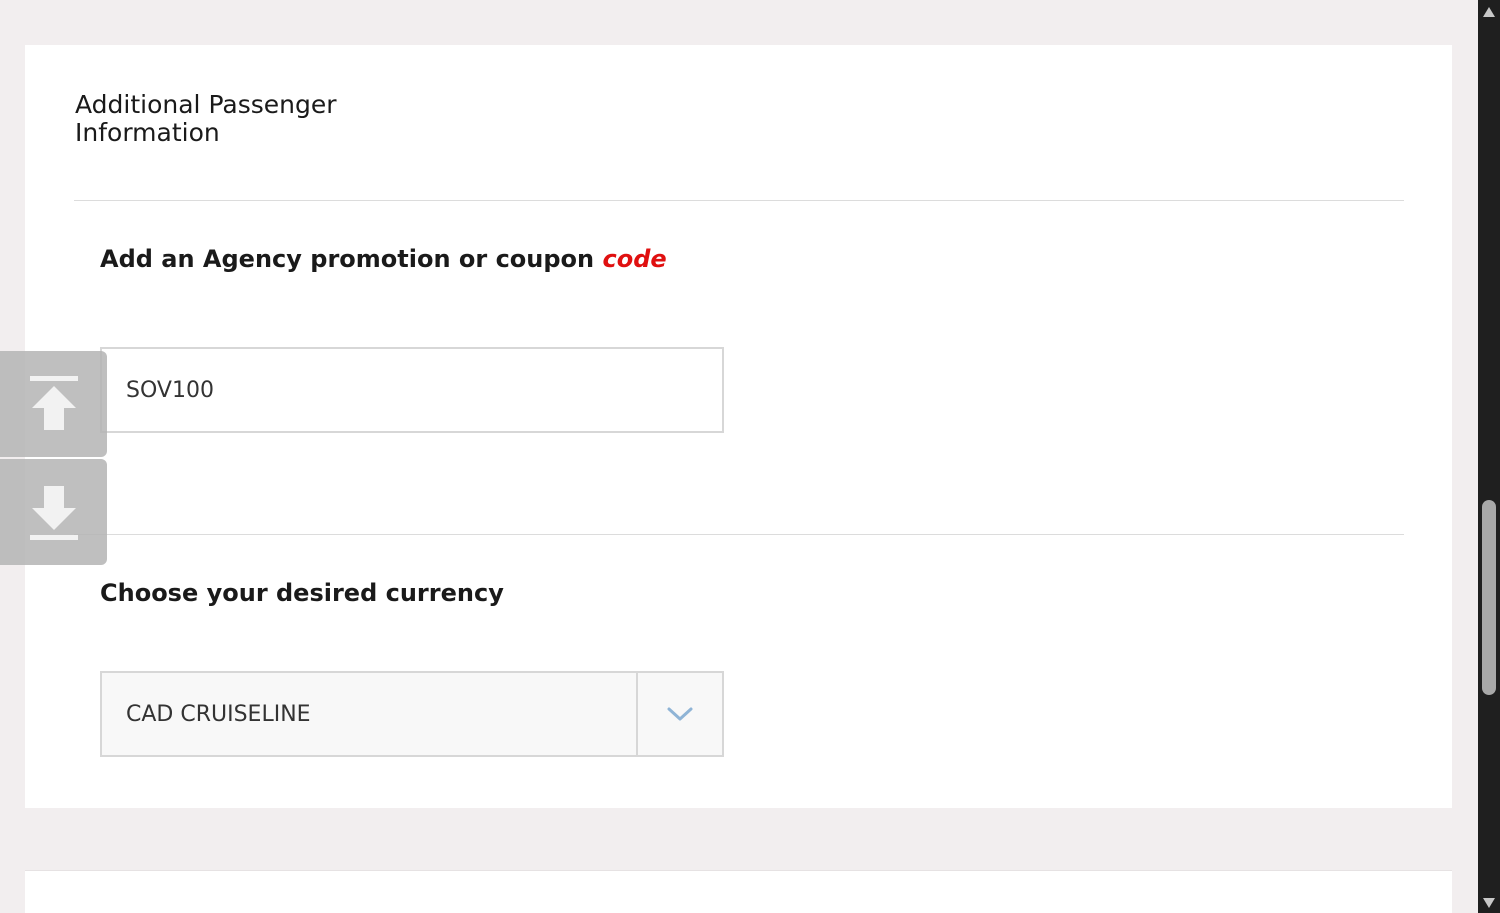 This screenshot has width=1500, height=913. I want to click on section-title: Additional Passenger Information, so click(206, 118).